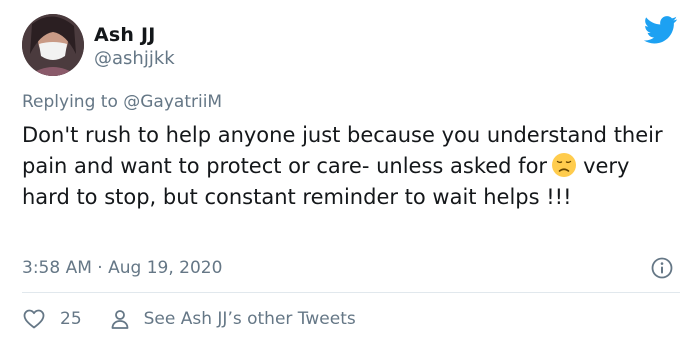  What do you see at coordinates (57, 268) in the screenshot?
I see `tweet-time: 3:58 AM` at bounding box center [57, 268].